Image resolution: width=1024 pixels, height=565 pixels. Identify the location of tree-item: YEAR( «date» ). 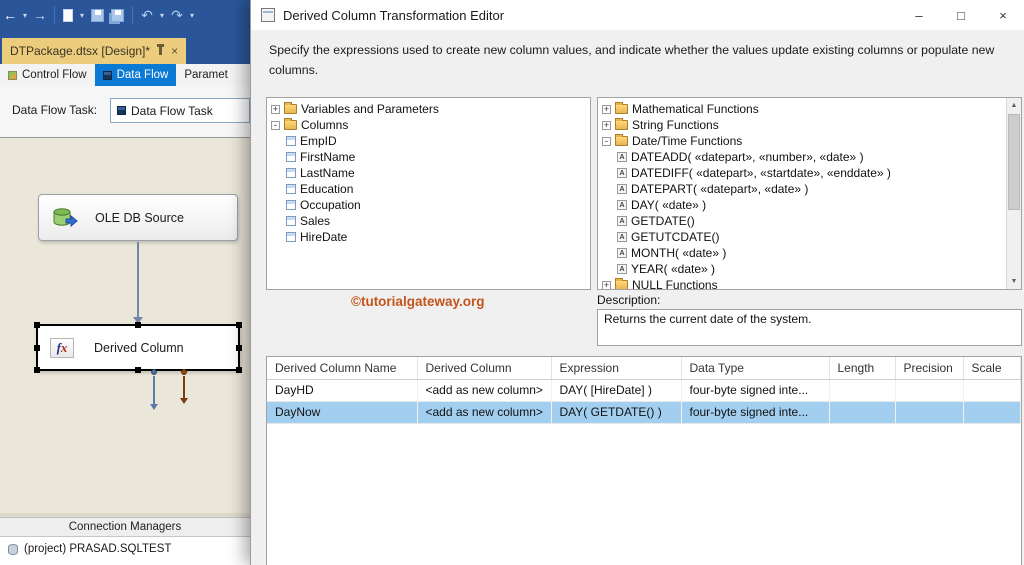
(802, 269).